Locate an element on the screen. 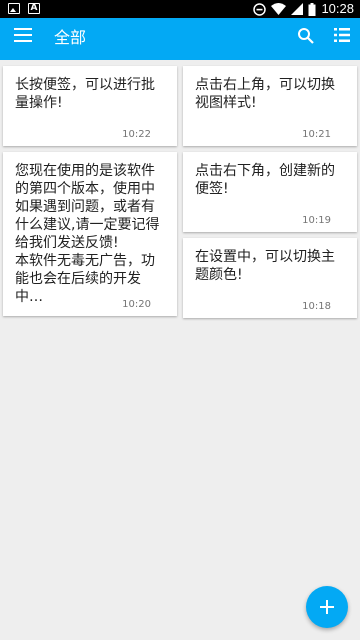 Image resolution: width=360 pixels, height=640 pixels. status-bar: A 10:28 is located at coordinates (180, 9).